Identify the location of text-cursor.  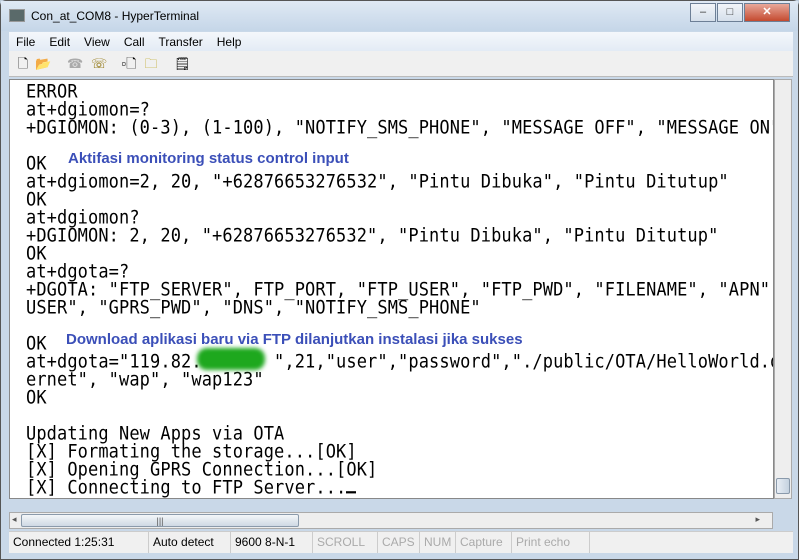
(351, 492).